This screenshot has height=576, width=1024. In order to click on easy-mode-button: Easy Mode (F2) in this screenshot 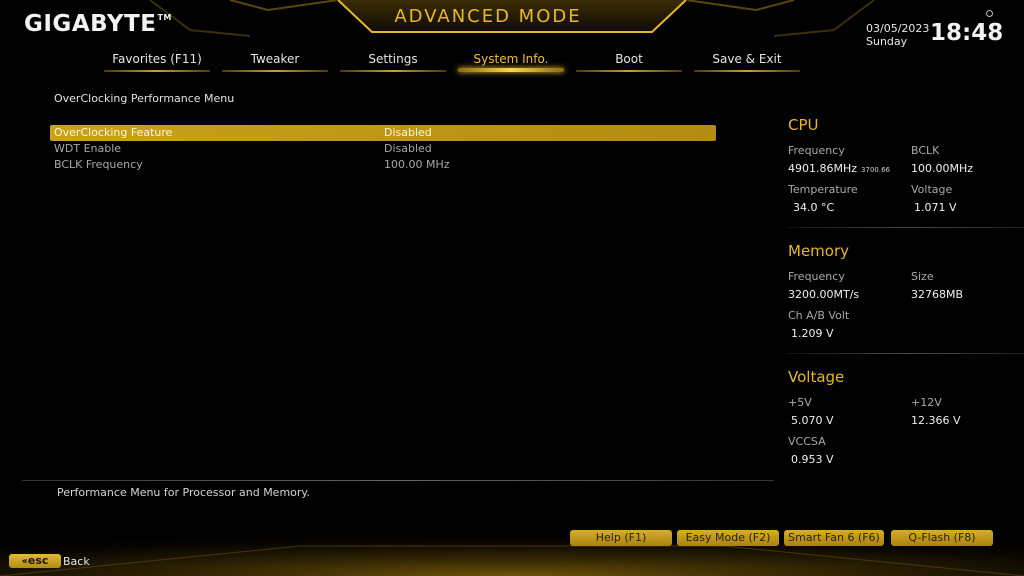, I will do `click(728, 538)`.